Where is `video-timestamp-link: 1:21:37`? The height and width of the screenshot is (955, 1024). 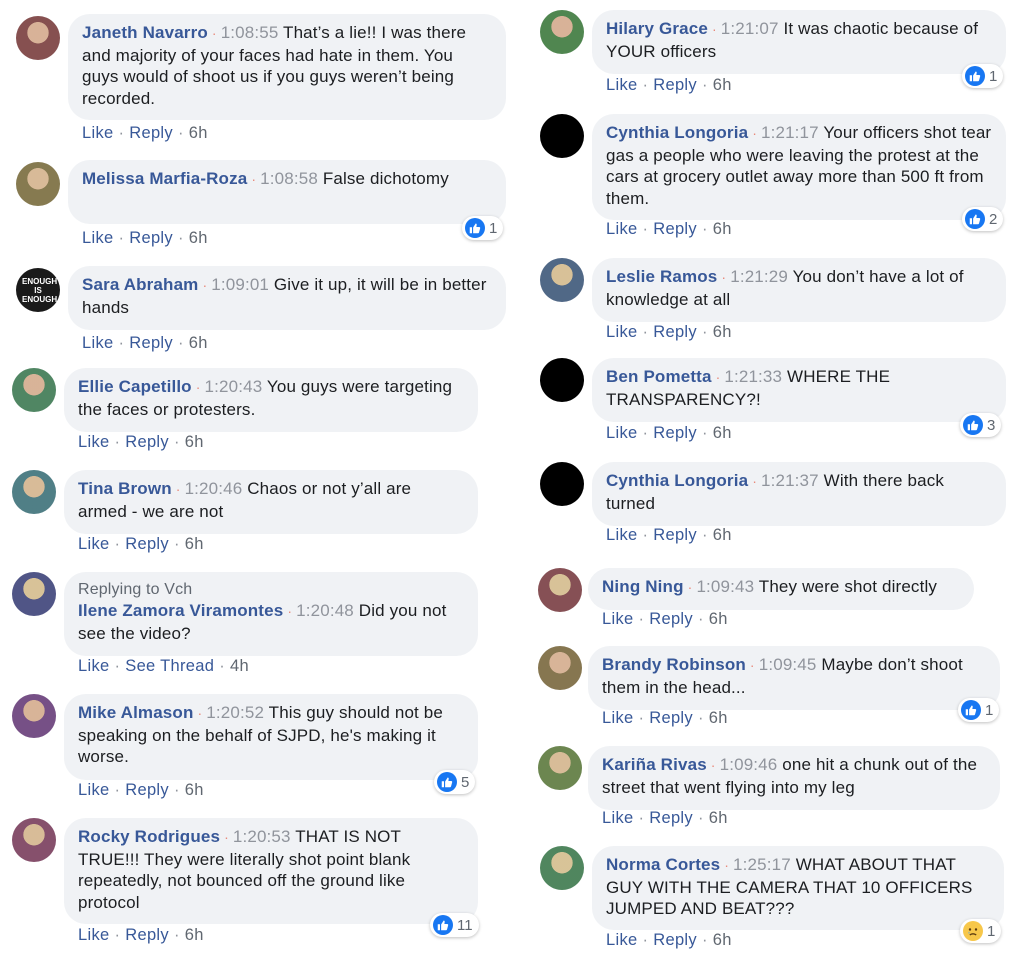
video-timestamp-link: 1:21:37 is located at coordinates (790, 480).